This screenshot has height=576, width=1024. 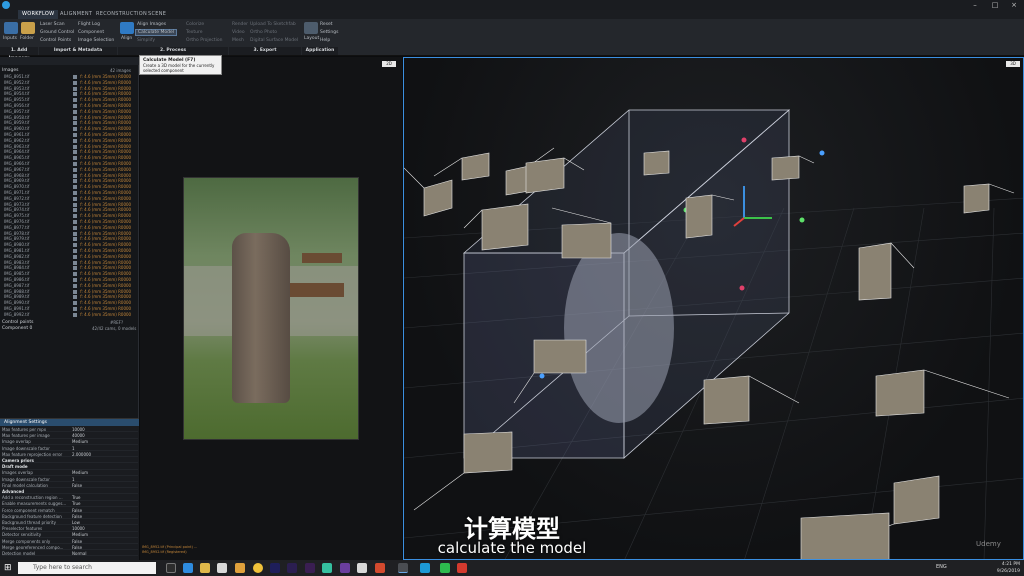 What do you see at coordinates (70, 492) in the screenshot?
I see `settings-row: Advanced` at bounding box center [70, 492].